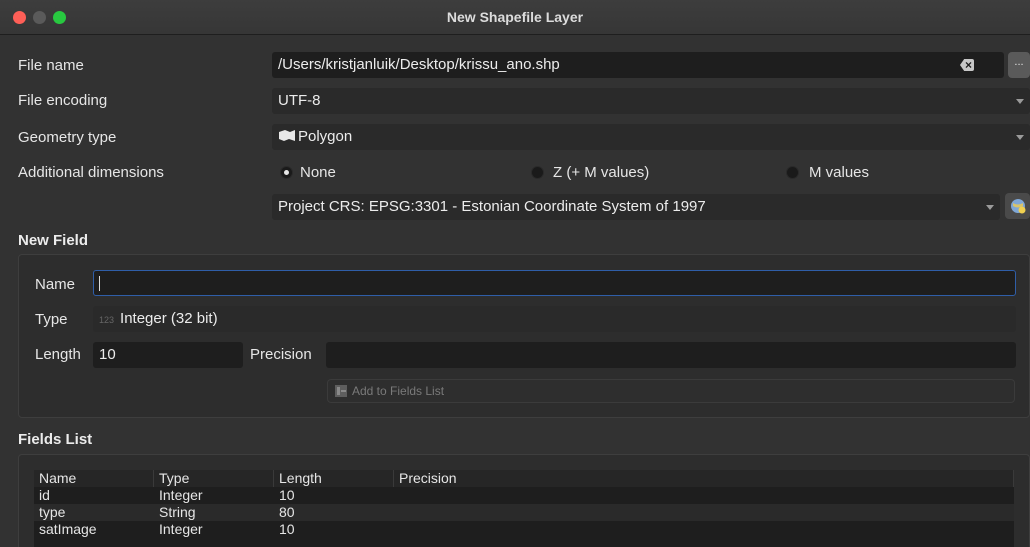  Describe the element at coordinates (94, 478) in the screenshot. I see `column-header-name: Name` at that location.